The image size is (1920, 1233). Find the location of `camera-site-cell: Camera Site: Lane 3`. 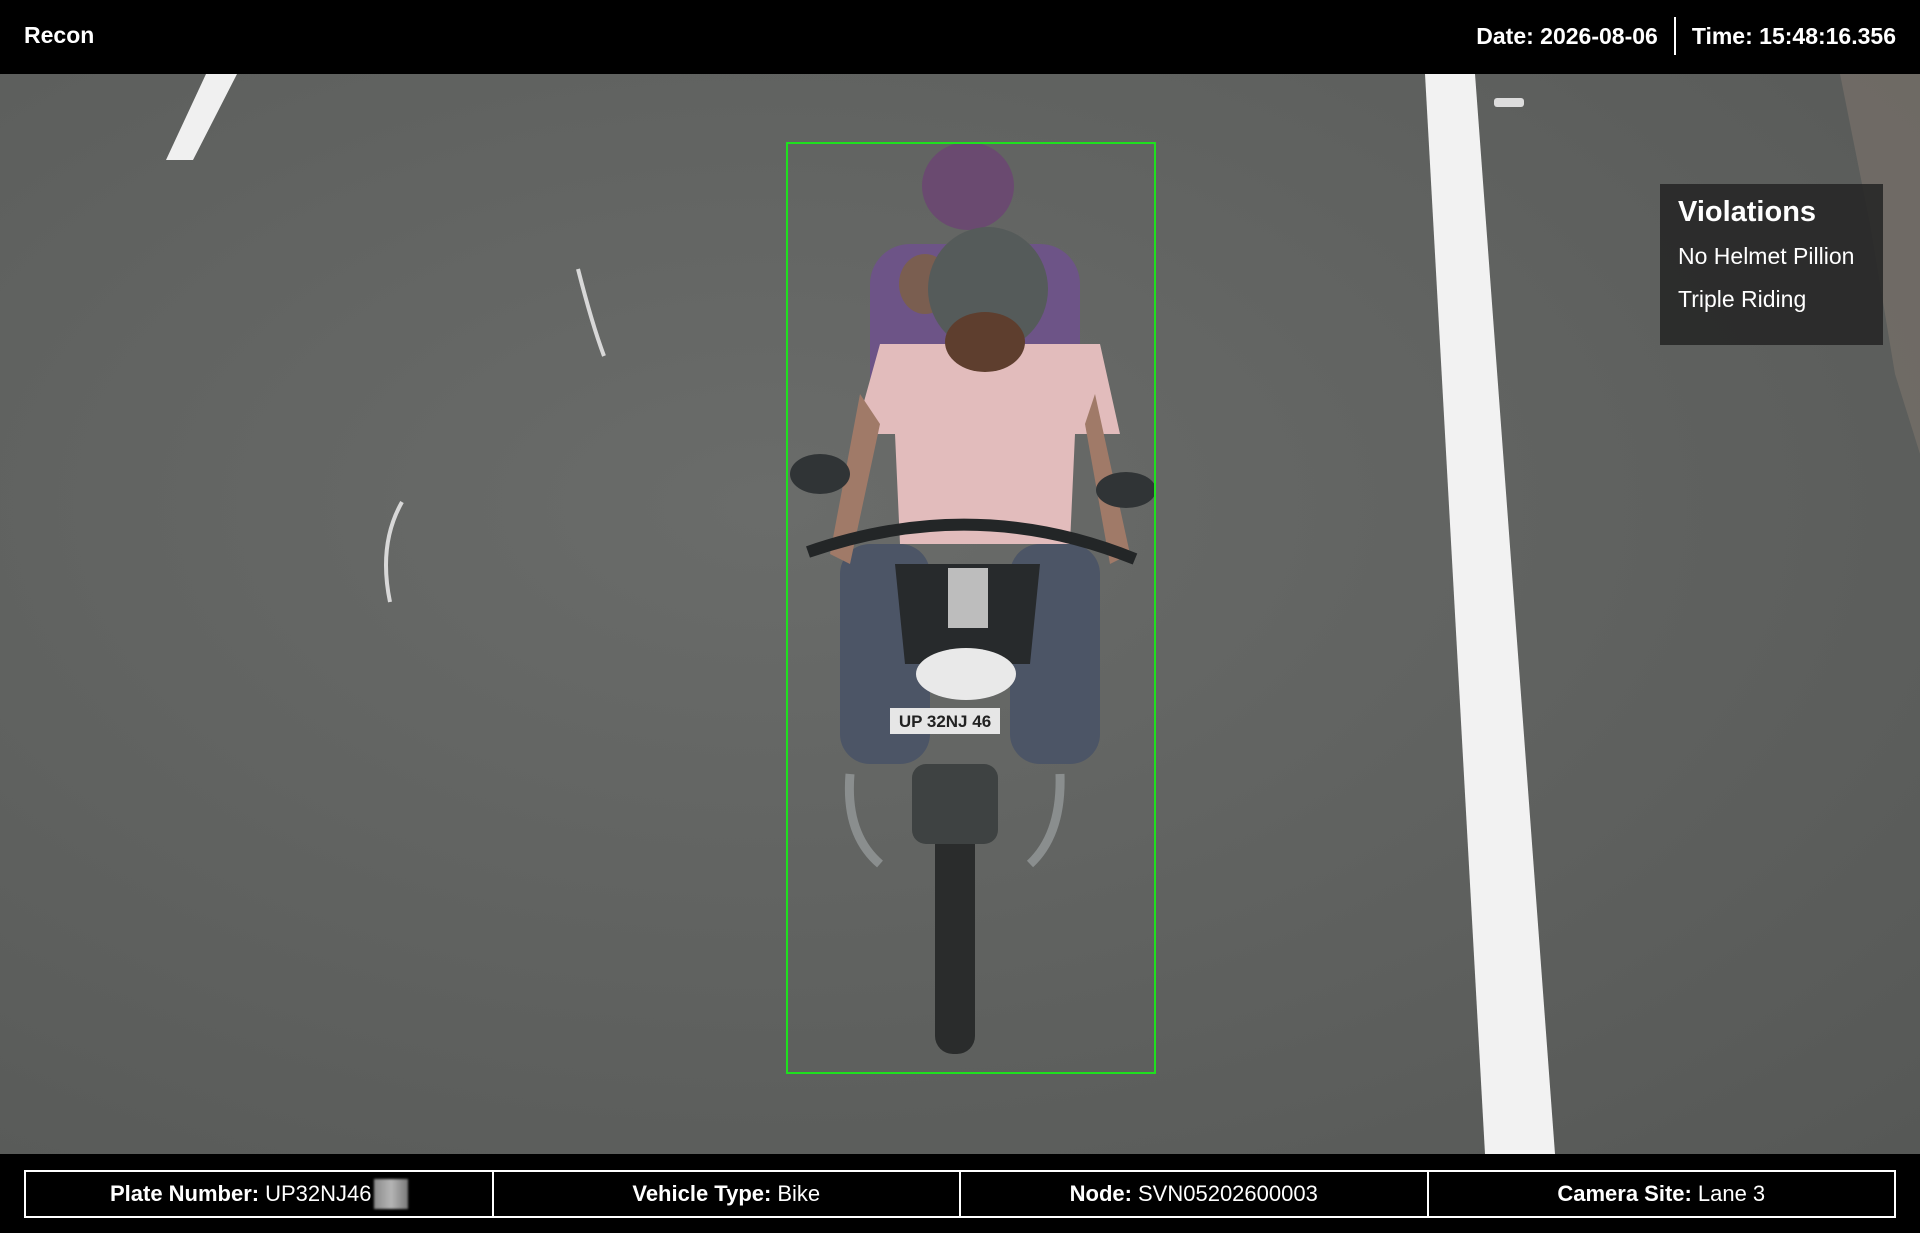

camera-site-cell: Camera Site: Lane 3 is located at coordinates (1662, 1194).